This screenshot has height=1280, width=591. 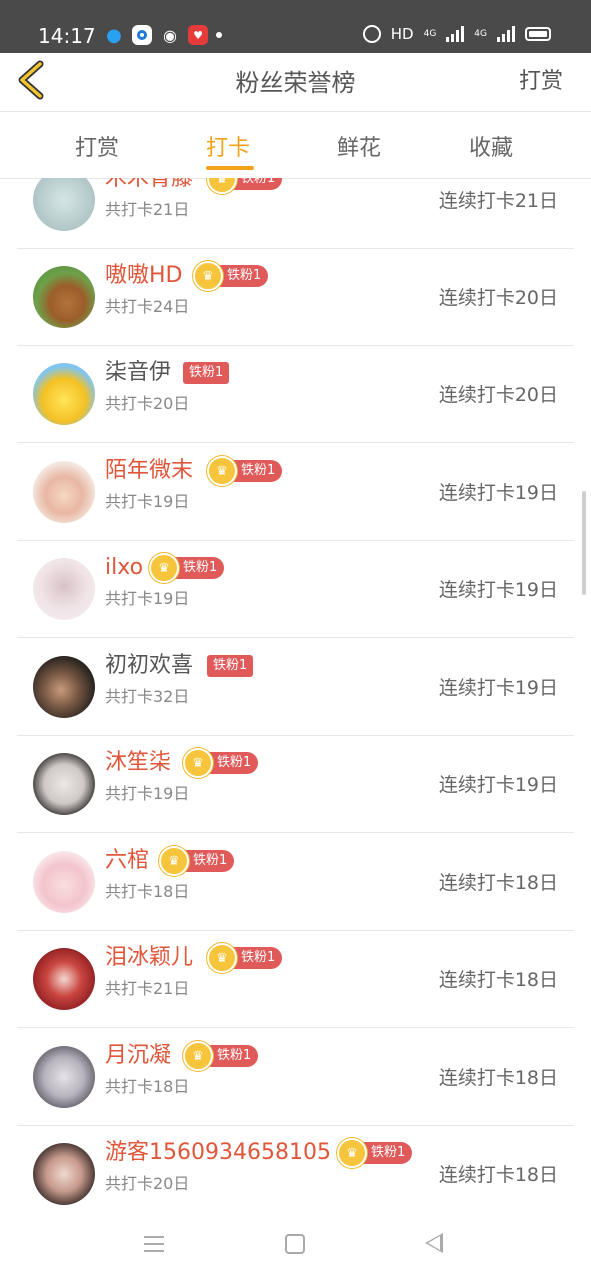 I want to click on list-item: 初初欢喜 铁粉1 共打卡32日 连续打卡19日, so click(x=295, y=687).